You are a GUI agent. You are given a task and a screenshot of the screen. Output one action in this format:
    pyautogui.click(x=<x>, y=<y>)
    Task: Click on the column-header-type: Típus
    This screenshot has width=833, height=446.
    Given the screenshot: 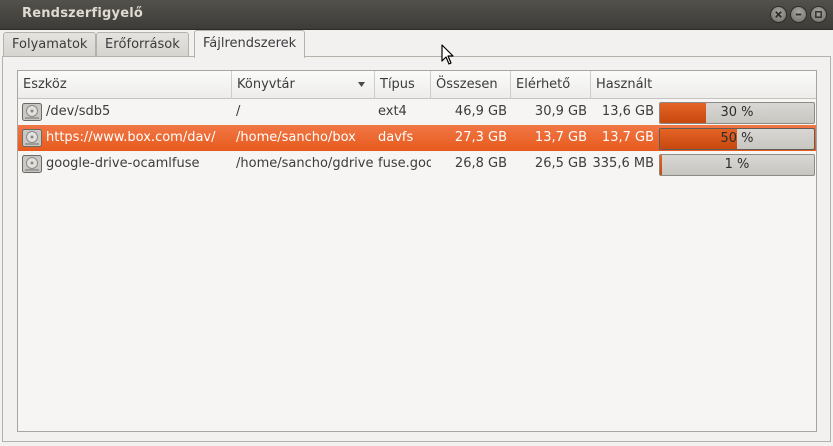 What is the action you would take?
    pyautogui.click(x=403, y=85)
    